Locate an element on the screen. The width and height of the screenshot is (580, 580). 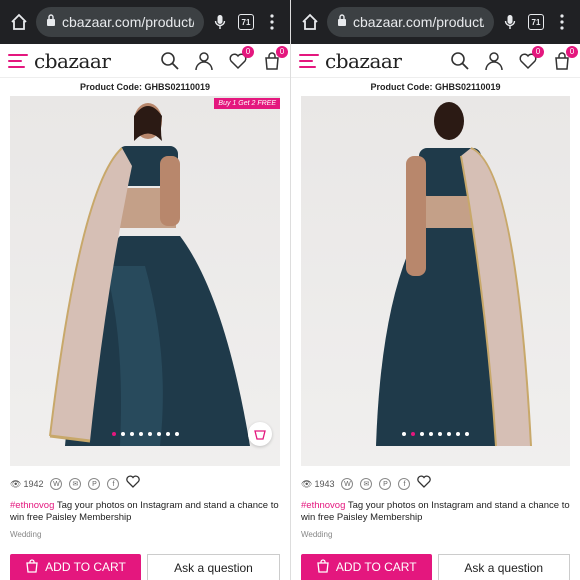
zoom-icon is located at coordinates (260, 434).